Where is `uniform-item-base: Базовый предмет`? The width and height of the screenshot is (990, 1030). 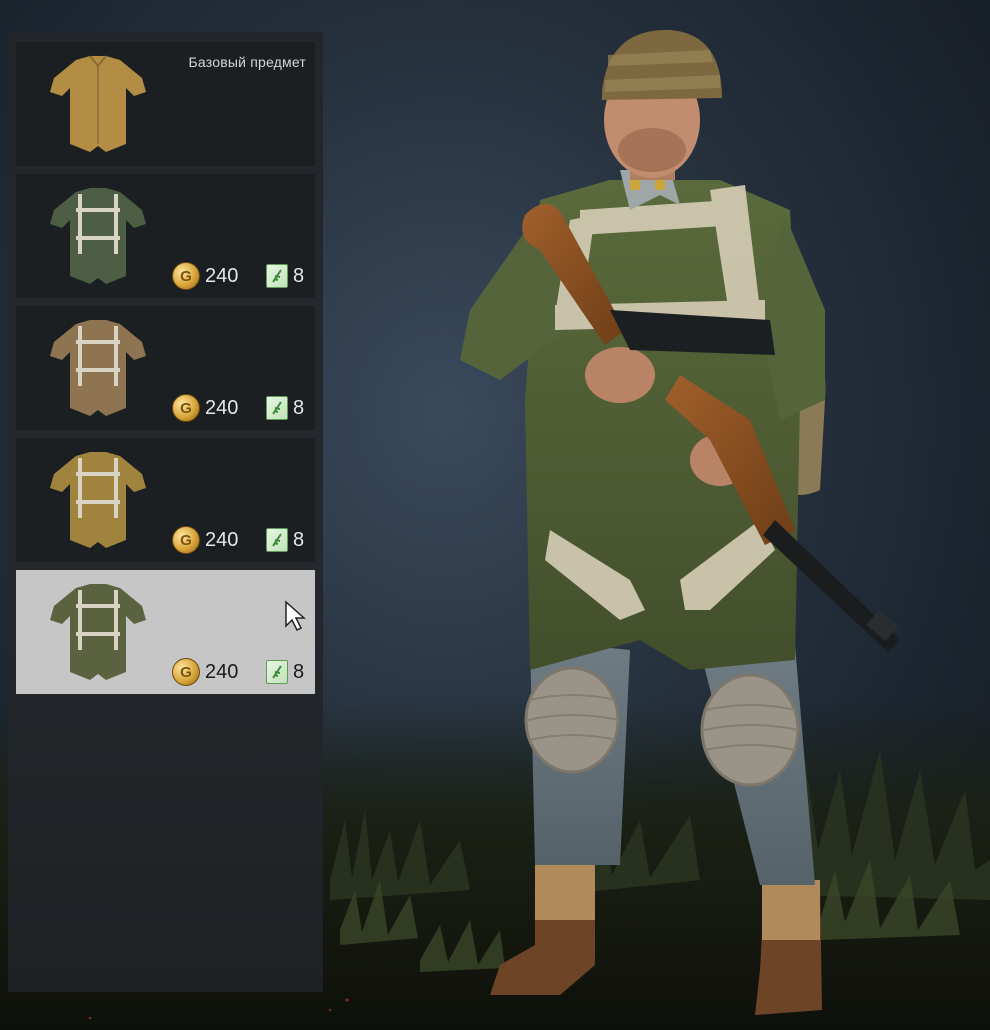 uniform-item-base: Базовый предмет is located at coordinates (165, 104).